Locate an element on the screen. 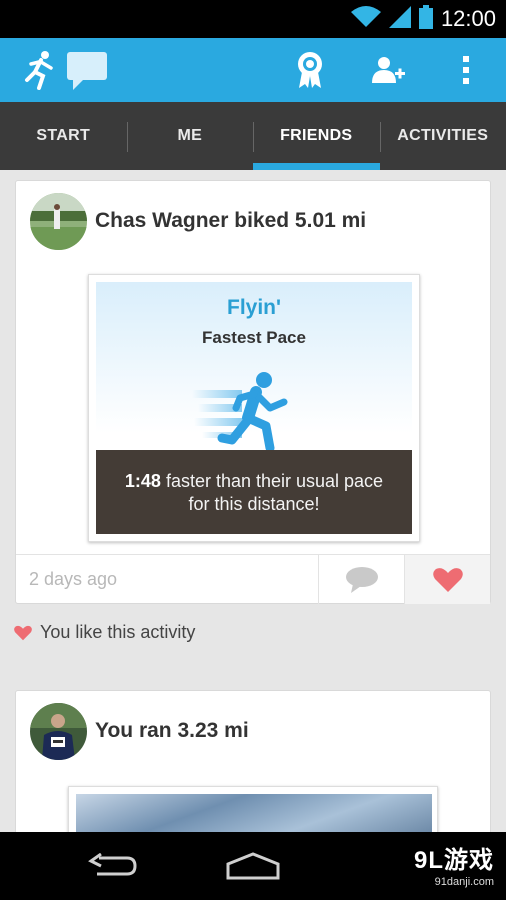  card-header: Chas Wagner biked 5.01 mi is located at coordinates (253, 221).